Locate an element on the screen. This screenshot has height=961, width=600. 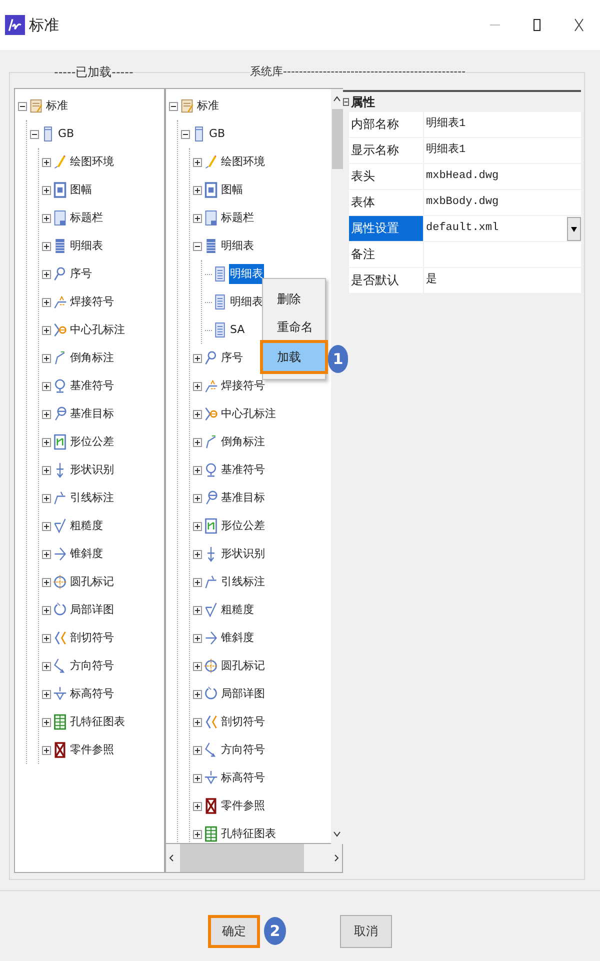
property-name: 是否默认 is located at coordinates (386, 280).